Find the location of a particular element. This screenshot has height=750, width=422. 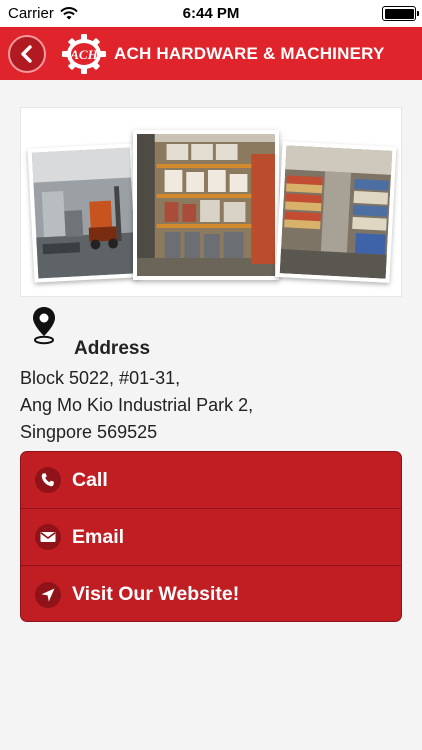

address-line: Ang Mo Kio Industrial Park 2, is located at coordinates (137, 405).